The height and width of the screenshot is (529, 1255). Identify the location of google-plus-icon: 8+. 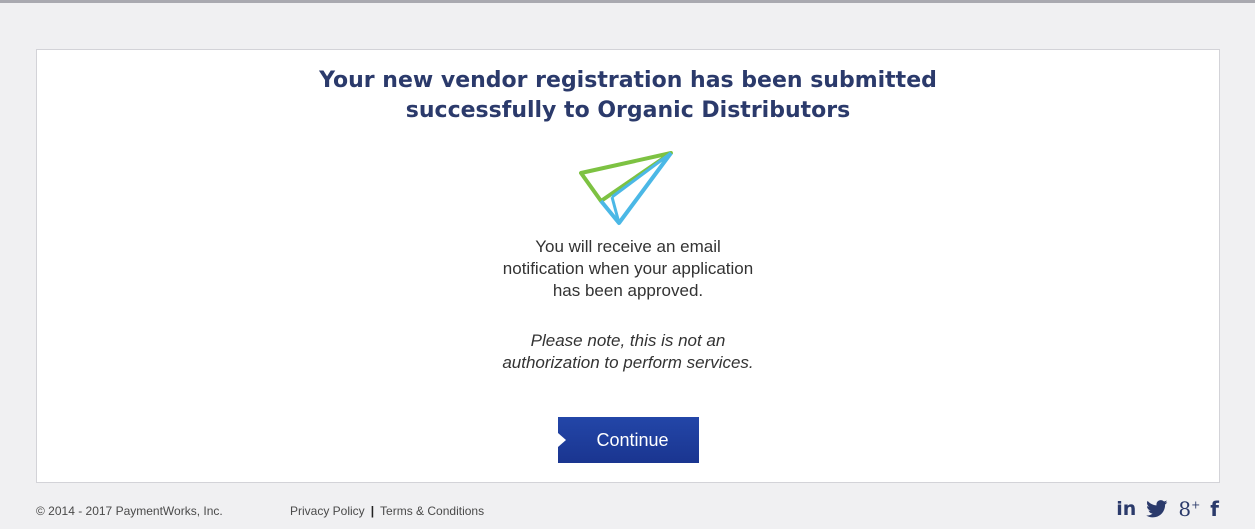
(1189, 509).